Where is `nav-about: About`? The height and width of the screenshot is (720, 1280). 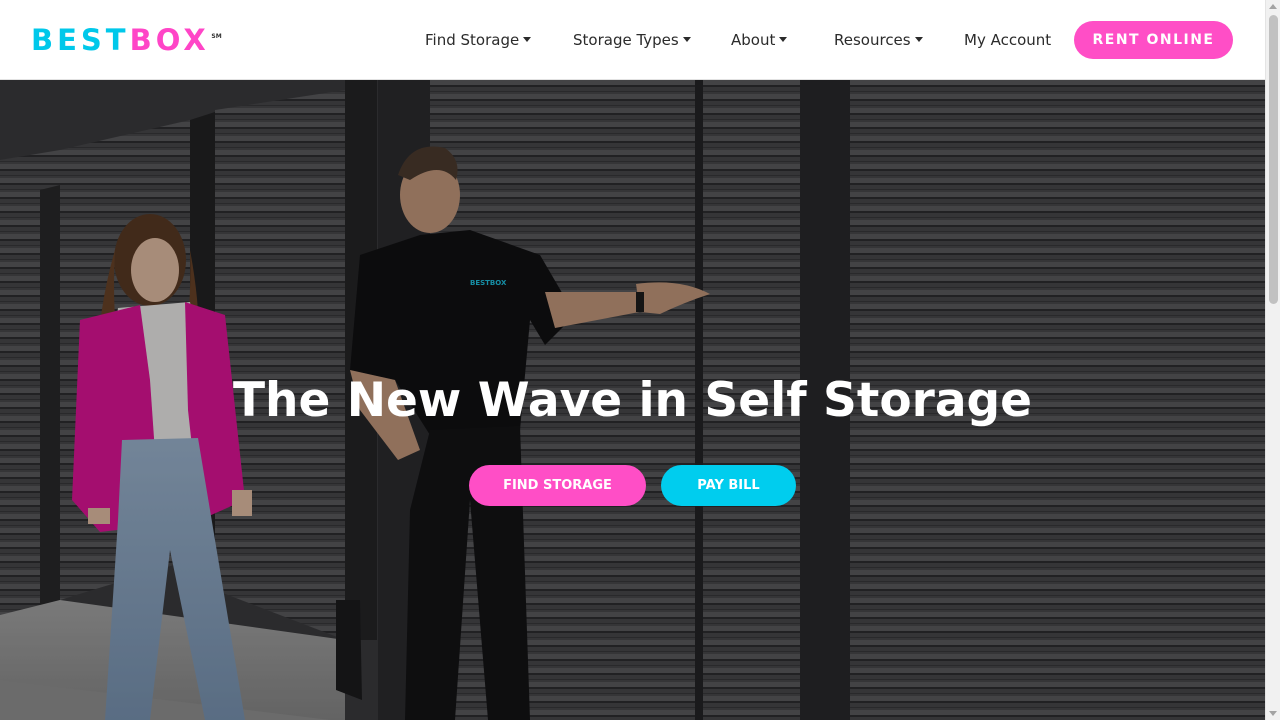
nav-about: About is located at coordinates (759, 40).